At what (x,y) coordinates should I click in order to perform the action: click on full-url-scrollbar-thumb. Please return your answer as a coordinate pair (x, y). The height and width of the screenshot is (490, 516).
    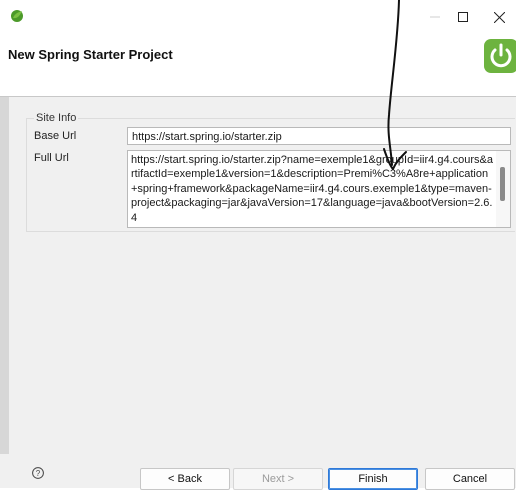
    Looking at the image, I should click on (502, 184).